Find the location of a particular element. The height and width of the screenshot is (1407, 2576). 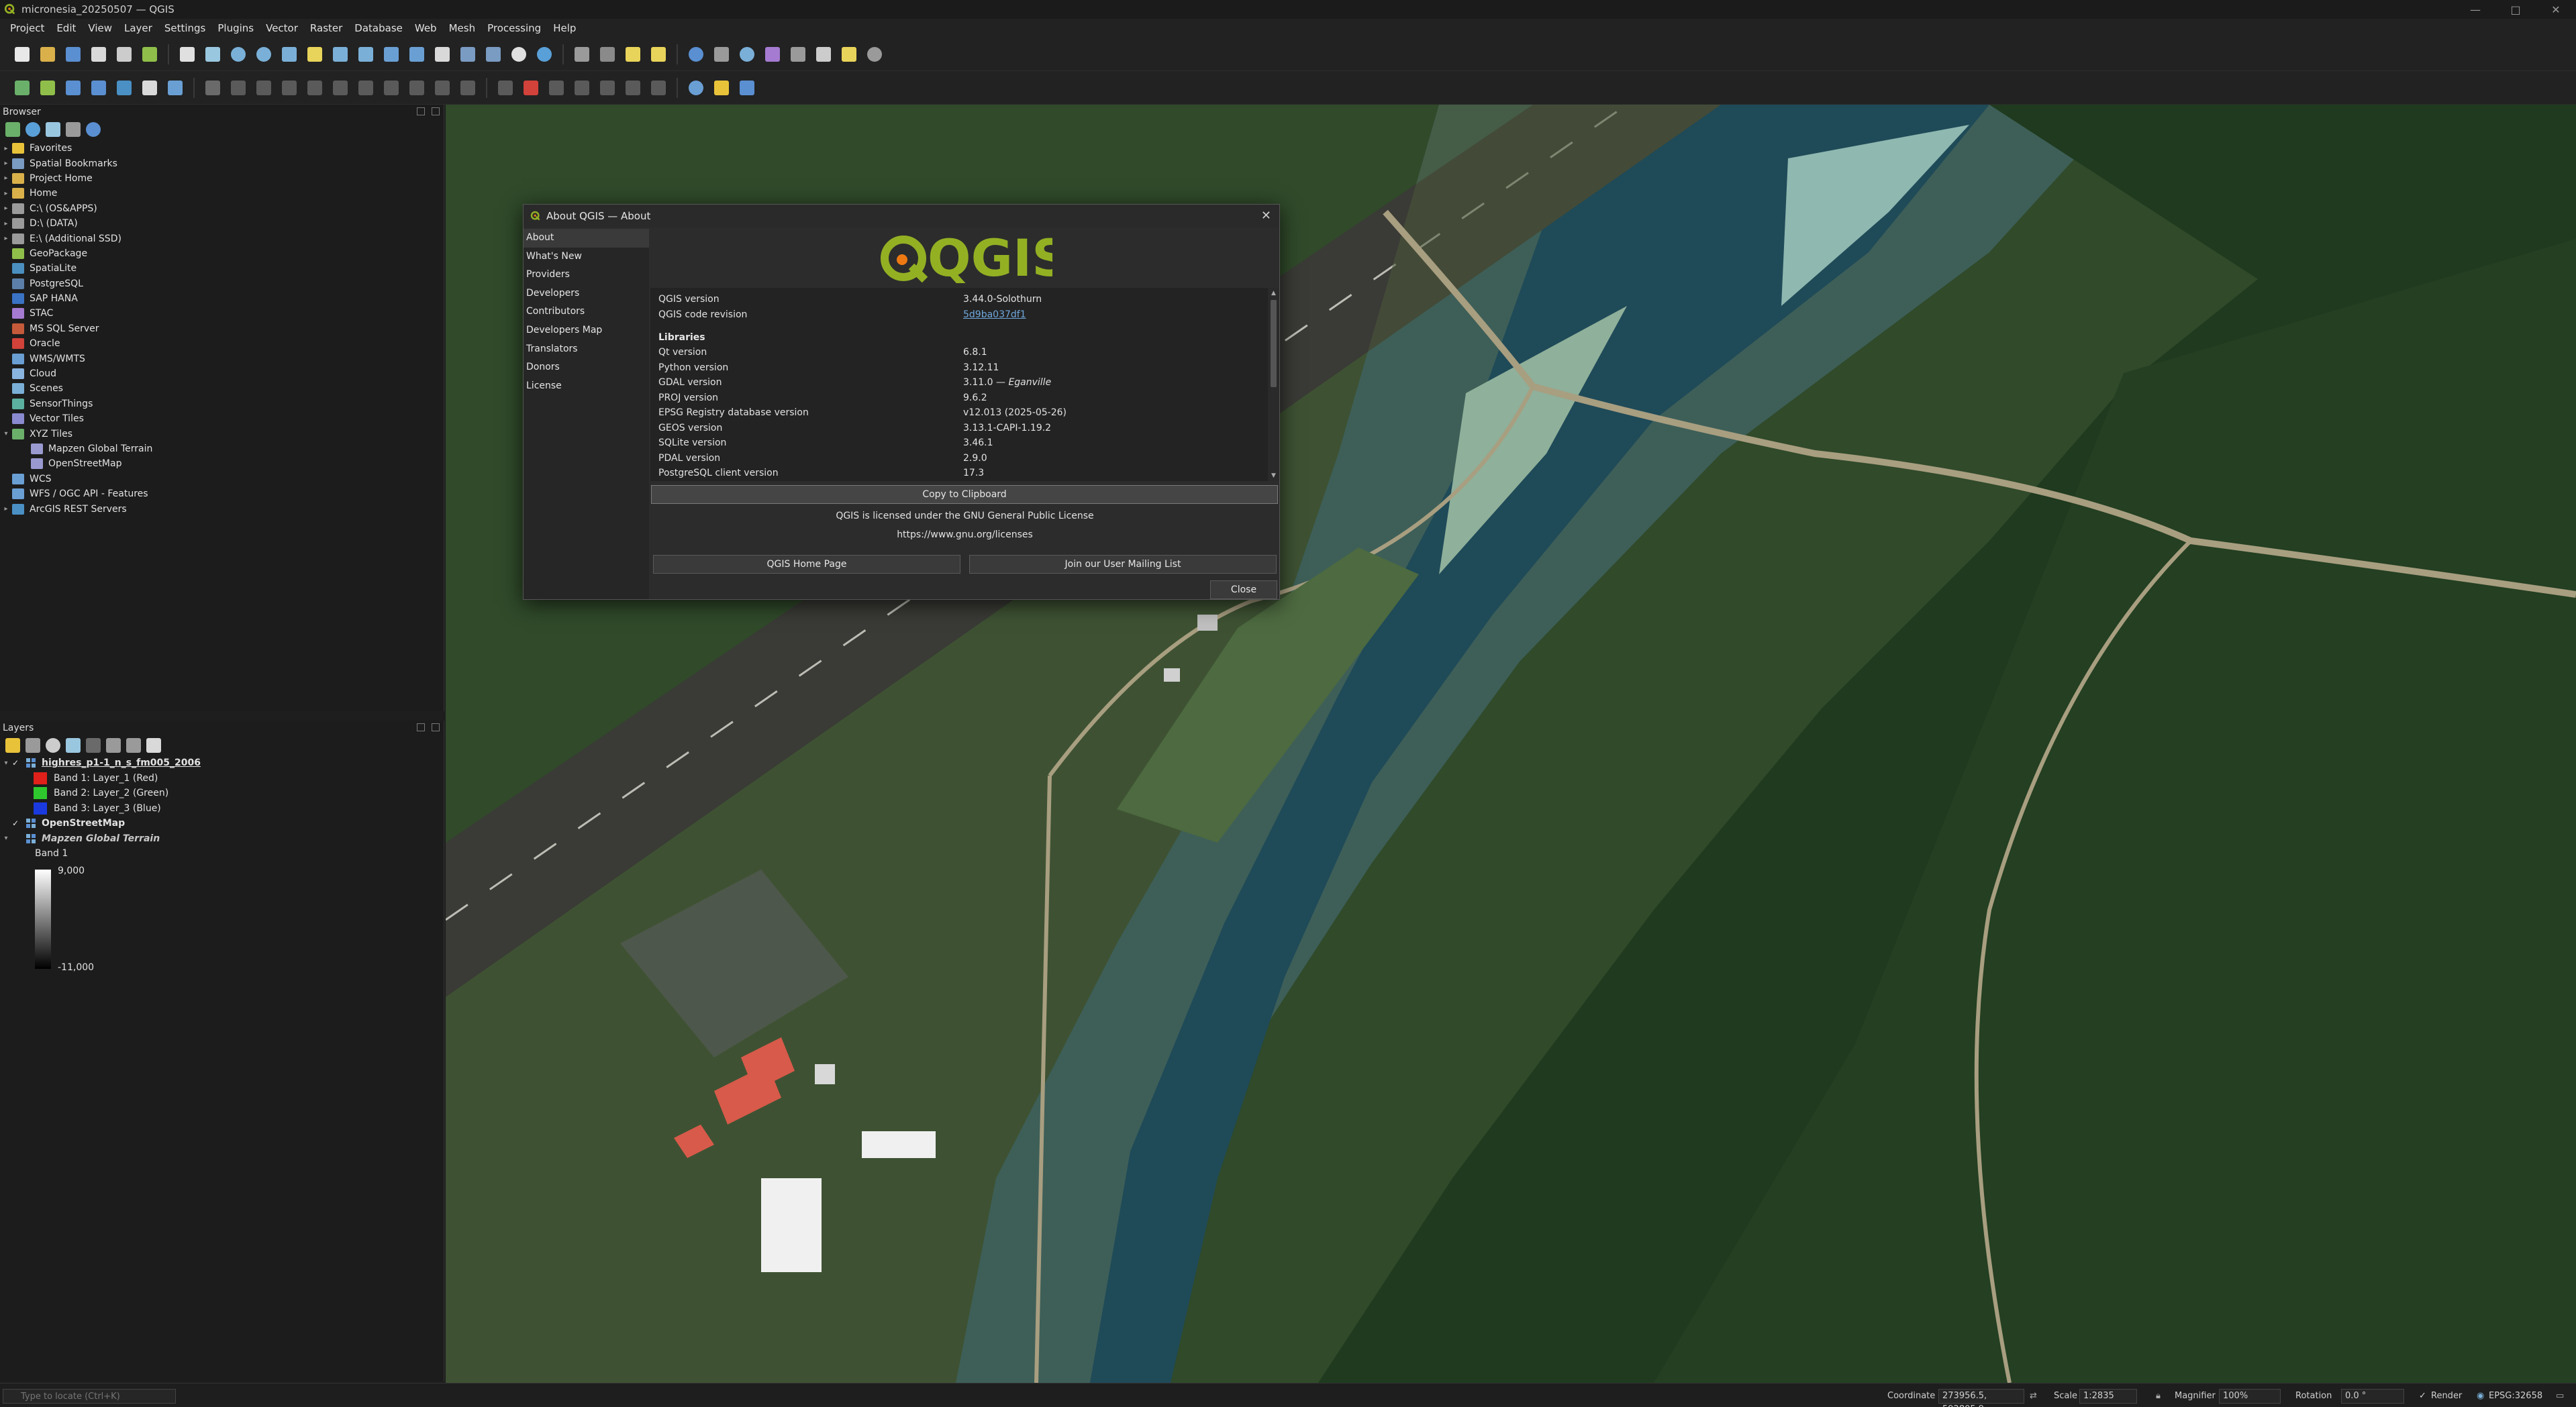

paste-features-button is located at coordinates (417, 88).